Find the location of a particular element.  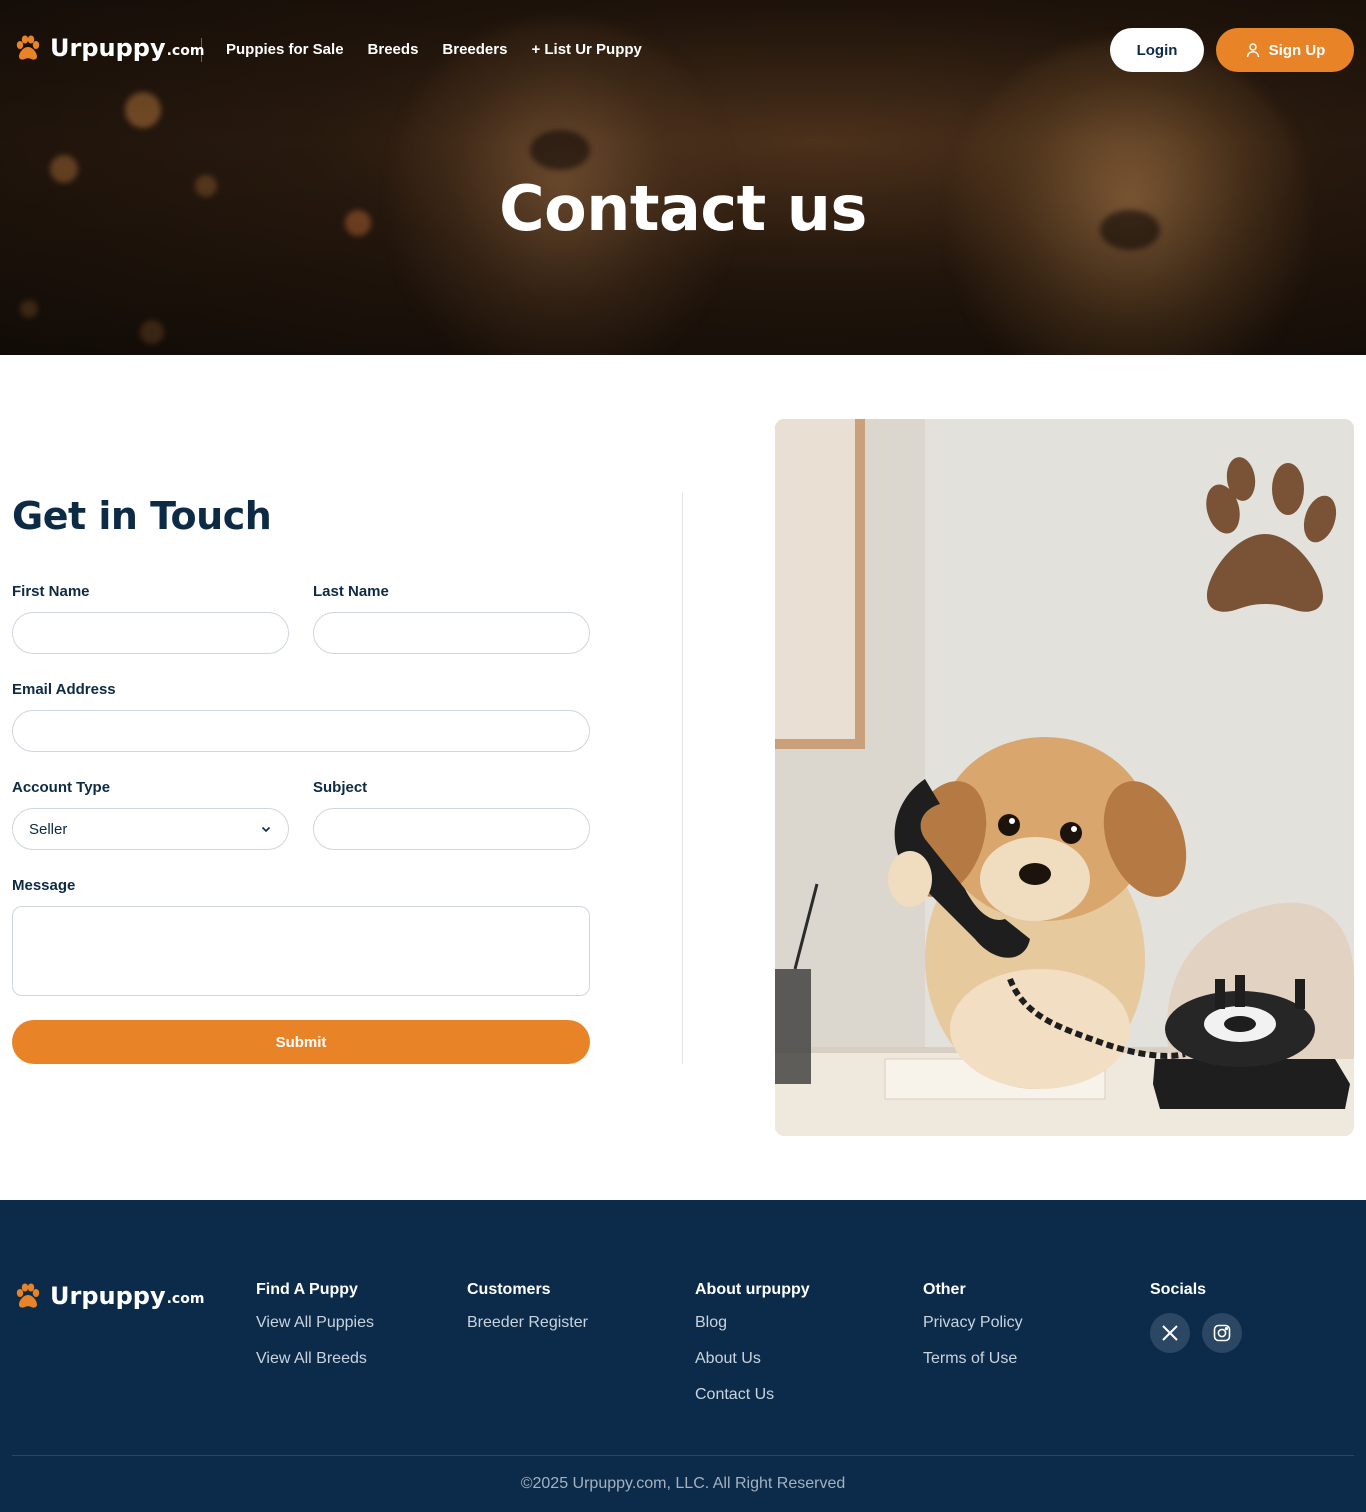

instagram-social-button is located at coordinates (1222, 1333).